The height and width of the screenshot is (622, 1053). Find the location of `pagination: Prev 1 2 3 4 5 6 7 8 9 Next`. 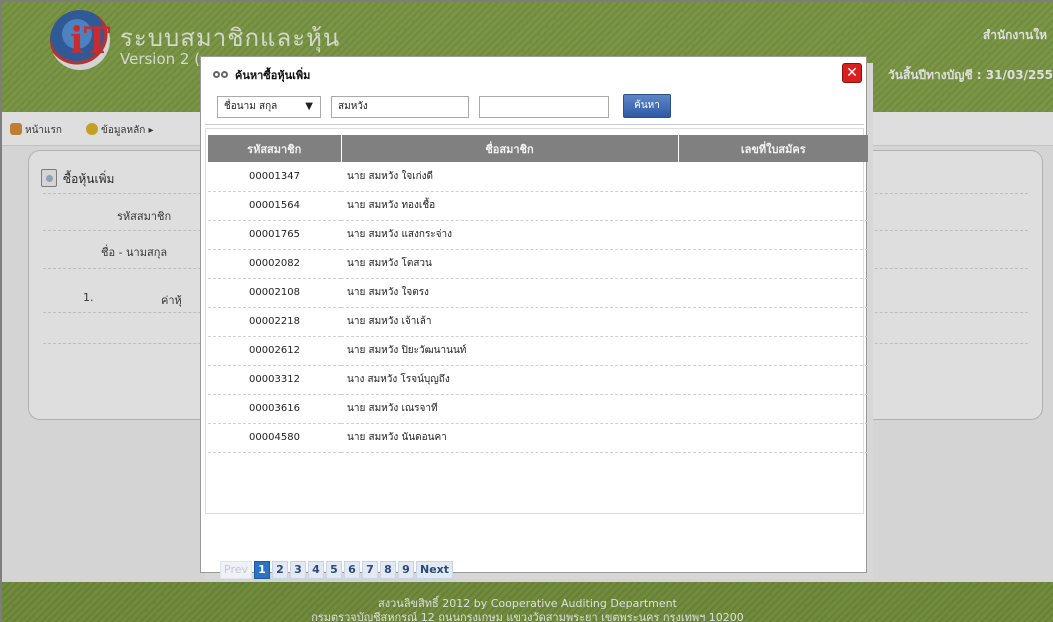

pagination: Prev 1 2 3 4 5 6 7 8 9 Next is located at coordinates (337, 571).